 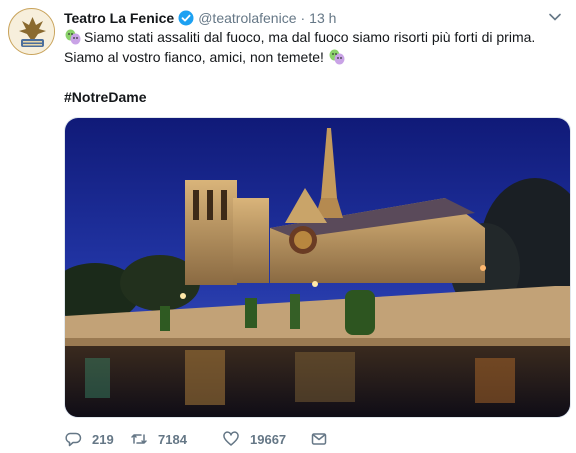 I want to click on envelope-icon, so click(x=319, y=439).